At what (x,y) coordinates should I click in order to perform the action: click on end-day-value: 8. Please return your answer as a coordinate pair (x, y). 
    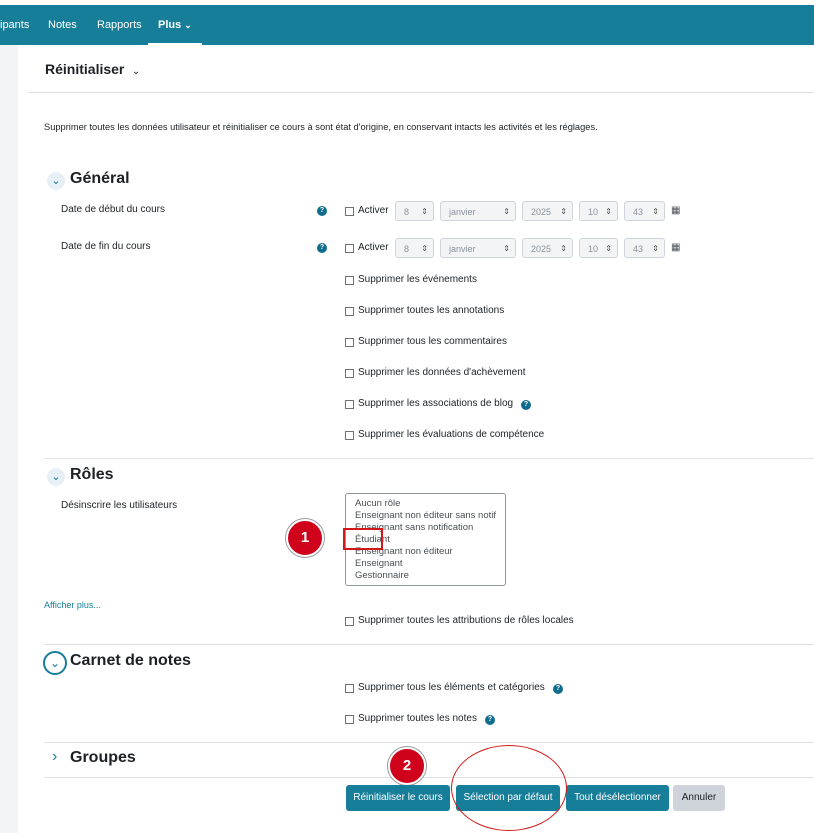
    Looking at the image, I should click on (407, 249).